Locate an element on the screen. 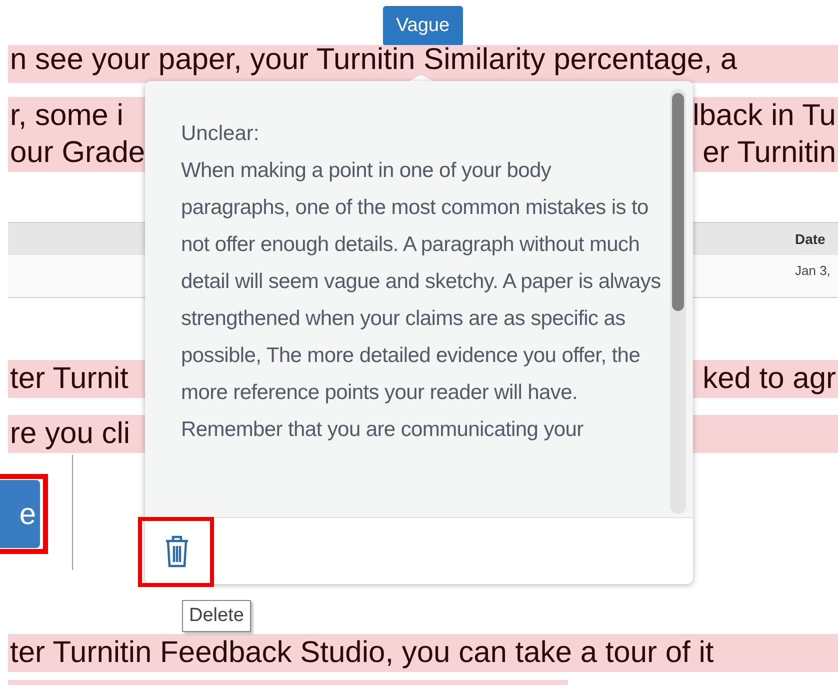  scrollbar-thumb is located at coordinates (678, 202).